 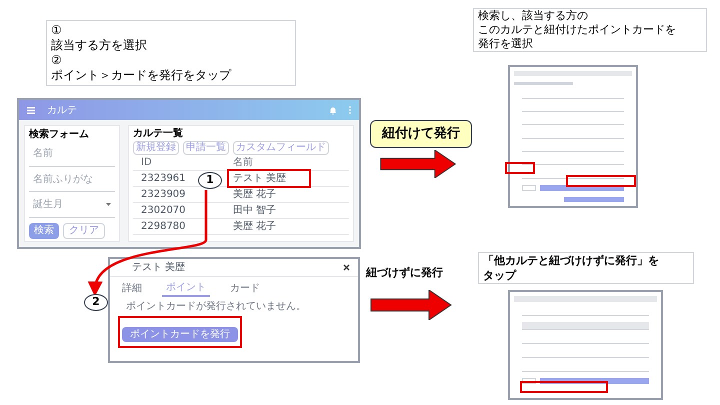 What do you see at coordinates (31, 110) in the screenshot?
I see `menu-icon` at bounding box center [31, 110].